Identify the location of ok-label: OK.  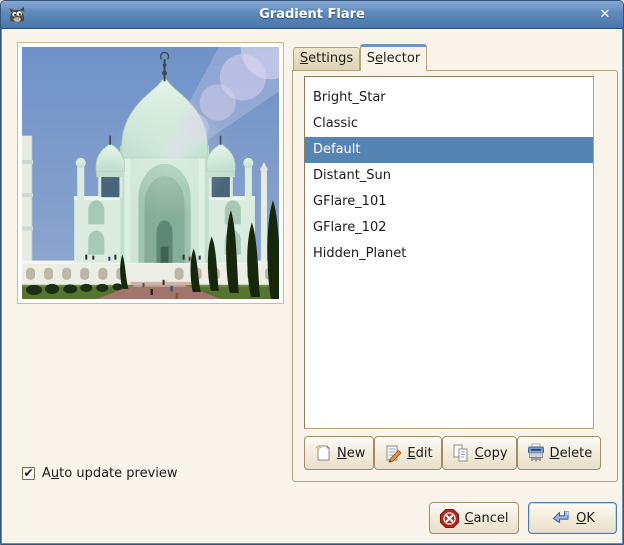
(585, 518).